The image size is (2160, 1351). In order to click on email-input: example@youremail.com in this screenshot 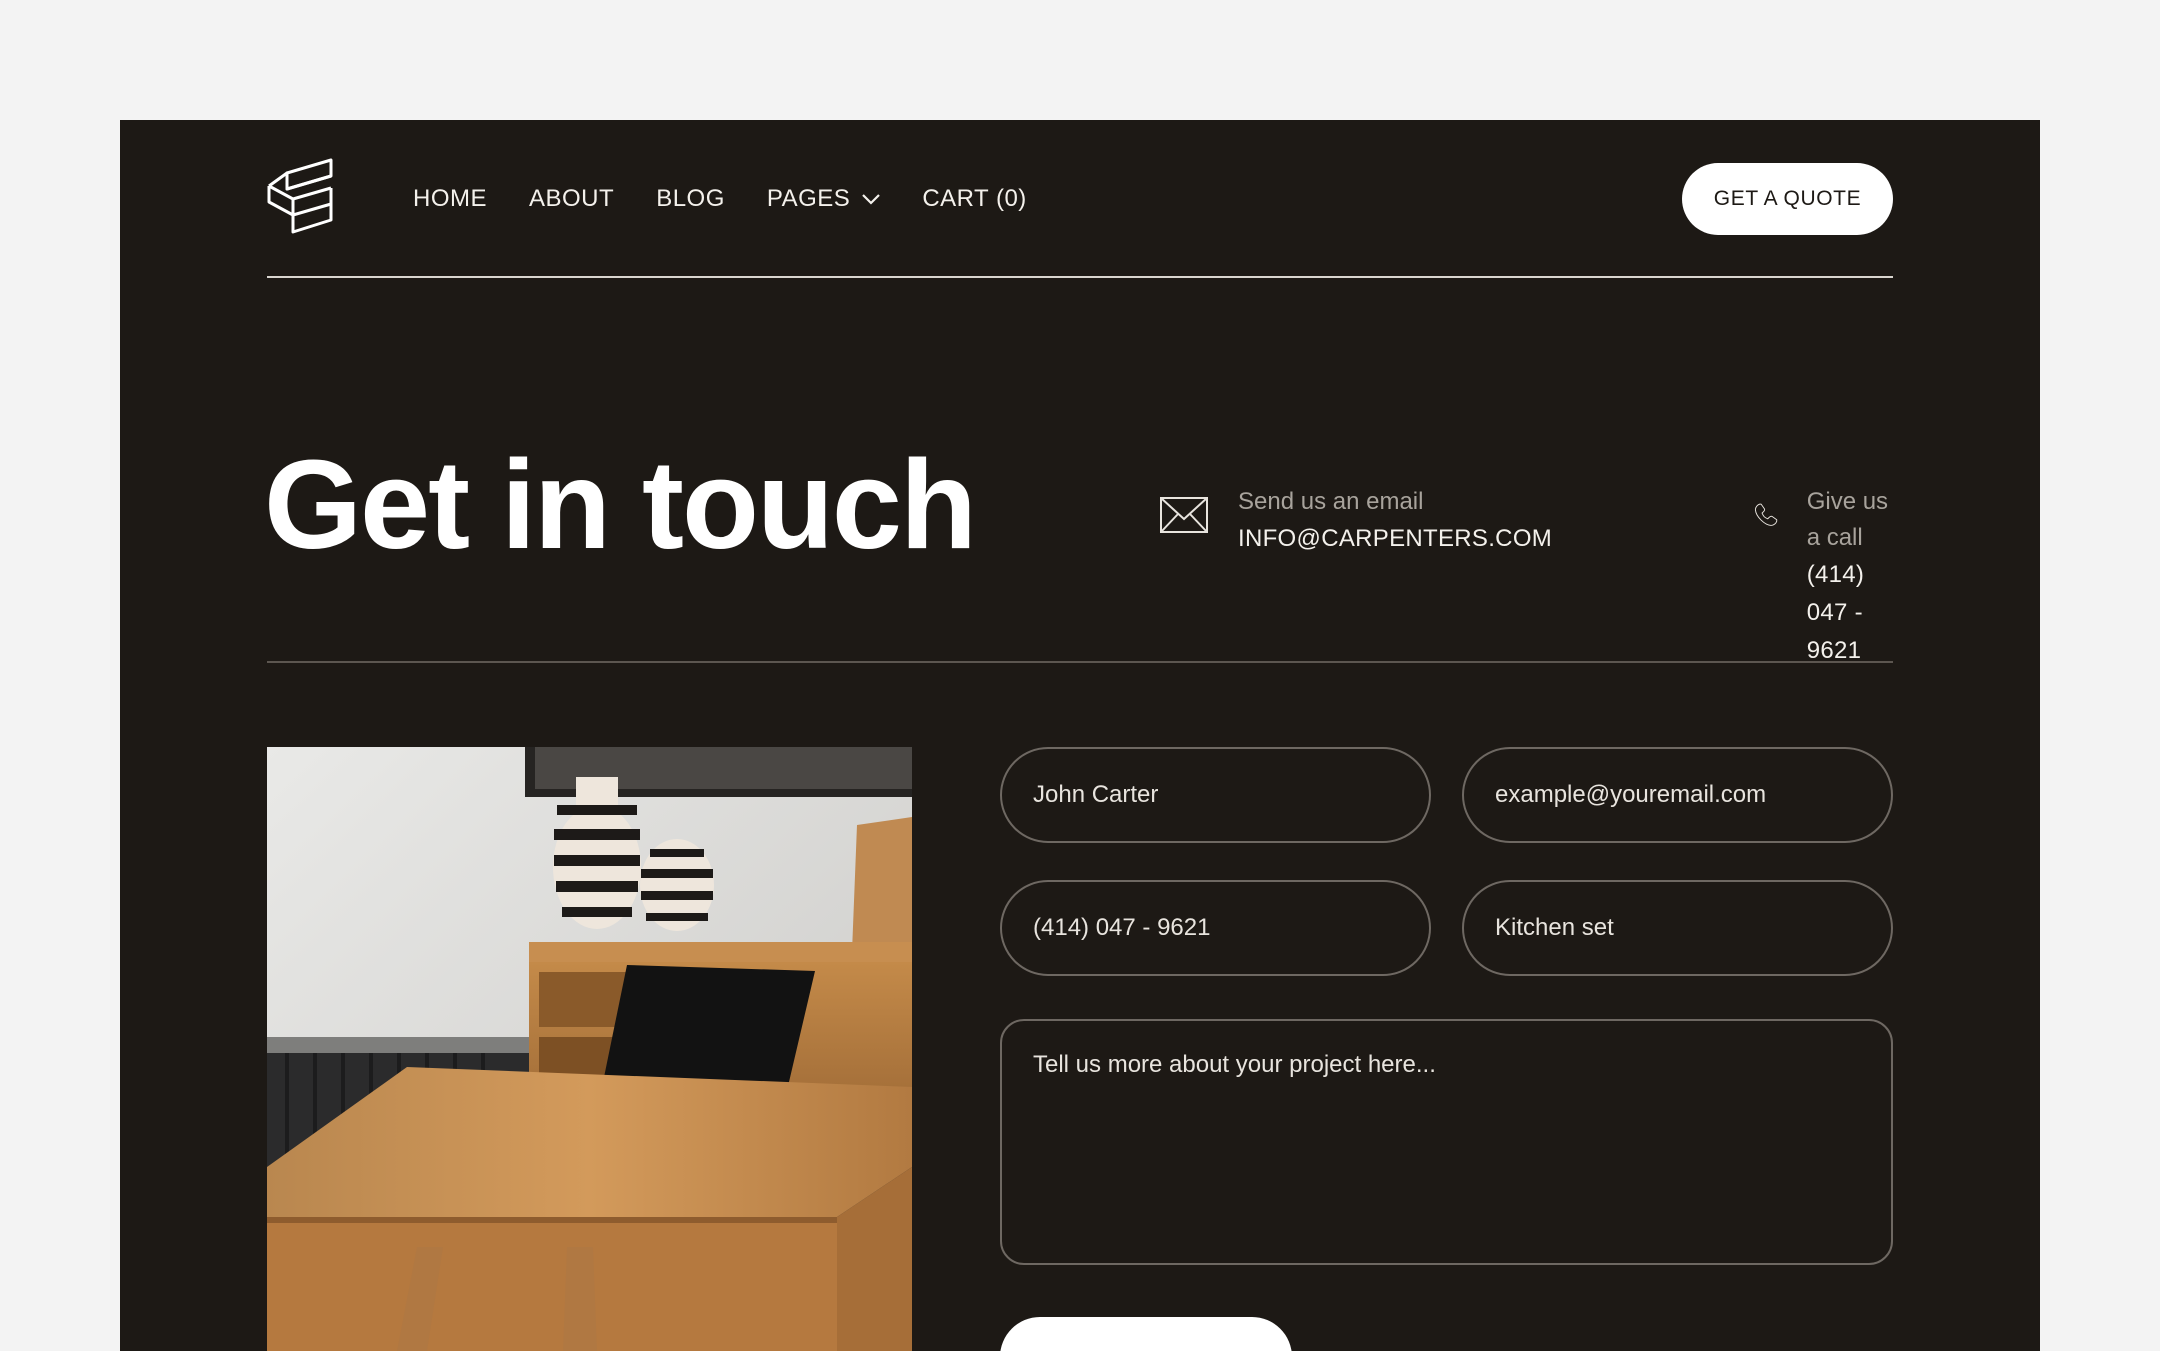, I will do `click(1677, 795)`.